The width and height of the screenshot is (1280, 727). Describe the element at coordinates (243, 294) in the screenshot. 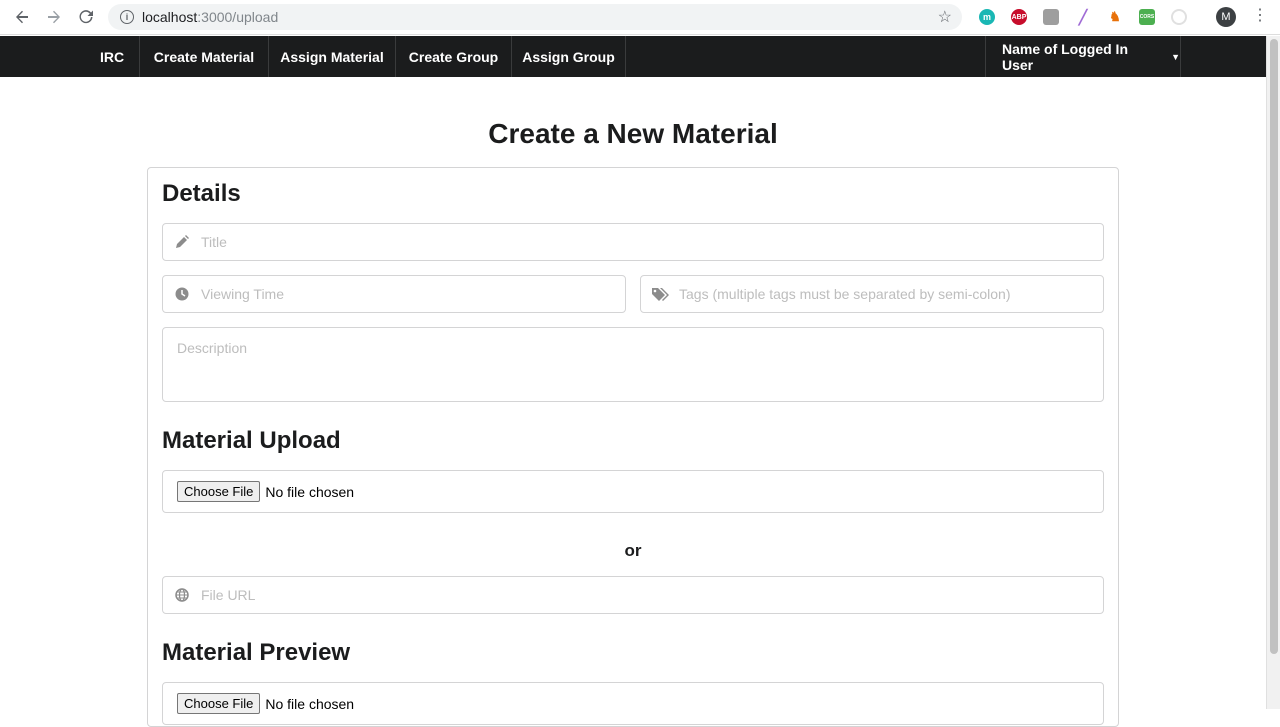

I see `viewing-time-placeholder: Viewing Time` at that location.